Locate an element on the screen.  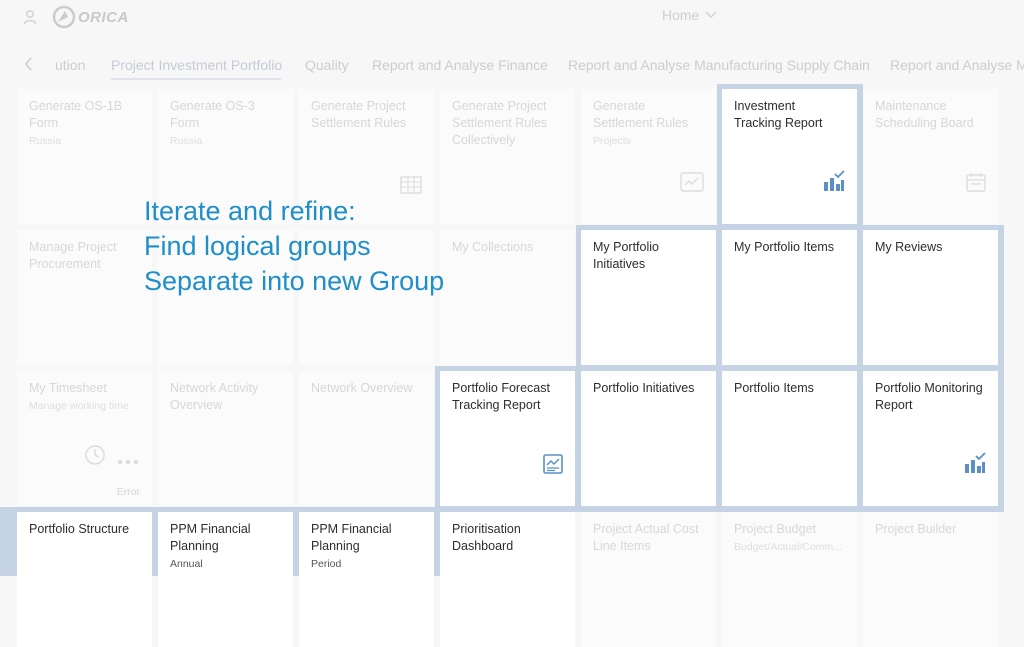
tile-subtitle: Manage working time is located at coordinates (79, 406).